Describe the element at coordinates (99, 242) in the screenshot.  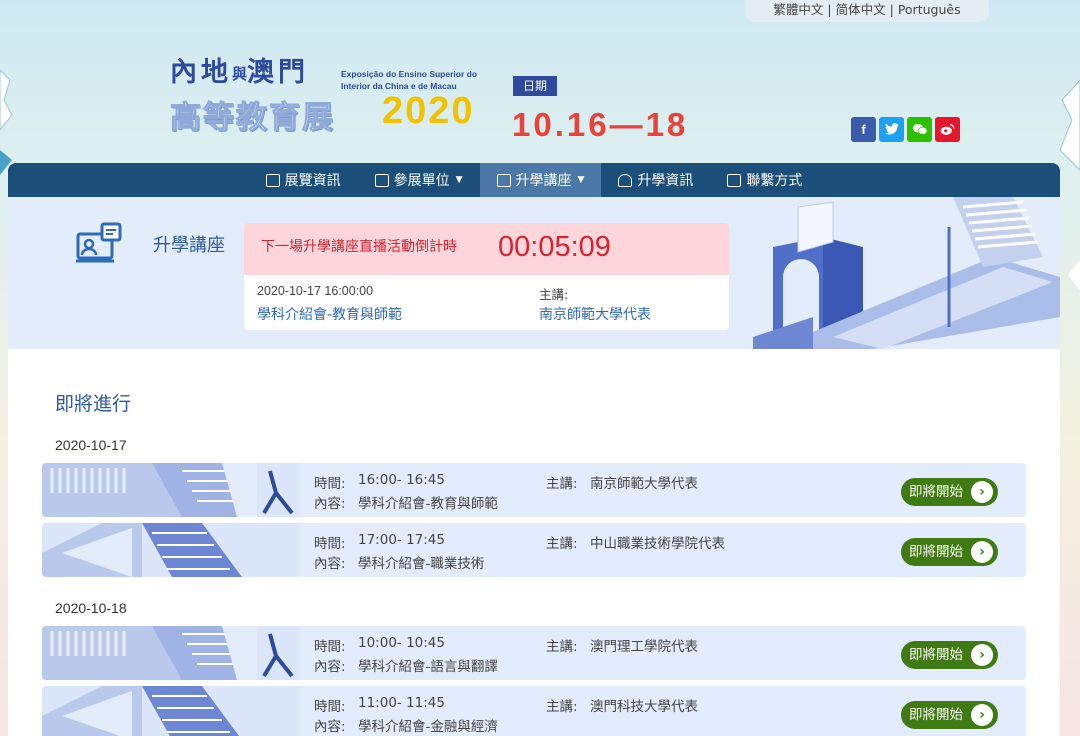
I see `online-seminar-icon` at that location.